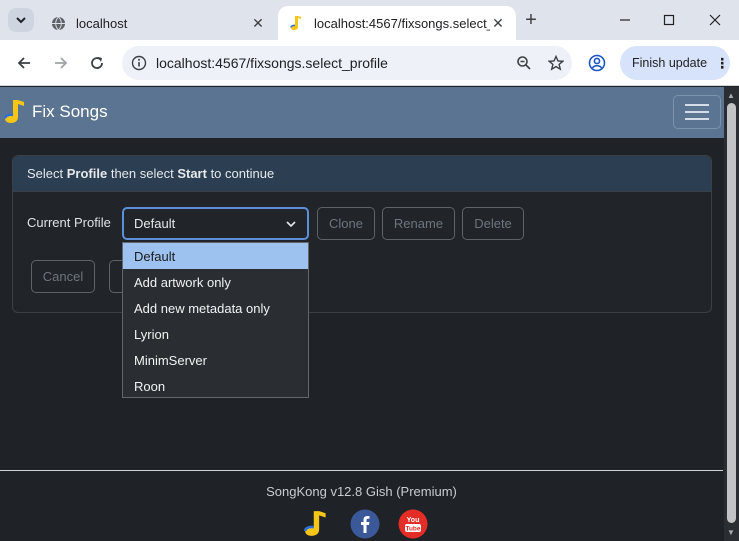 The image size is (739, 541). What do you see at coordinates (215, 360) in the screenshot?
I see `profile-option: MinimServer` at bounding box center [215, 360].